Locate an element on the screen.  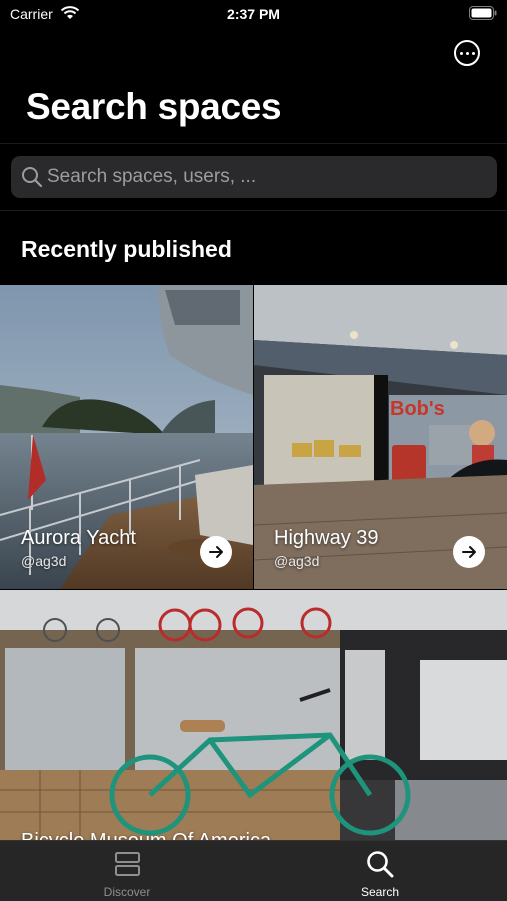
tab-search: Search is located at coordinates (380, 871).